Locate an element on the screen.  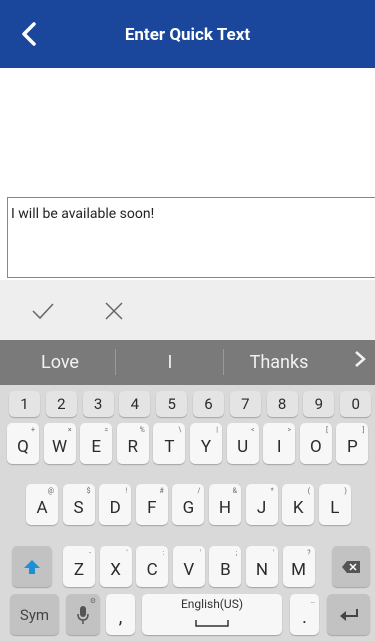
key-label: 7 is located at coordinates (245, 404).